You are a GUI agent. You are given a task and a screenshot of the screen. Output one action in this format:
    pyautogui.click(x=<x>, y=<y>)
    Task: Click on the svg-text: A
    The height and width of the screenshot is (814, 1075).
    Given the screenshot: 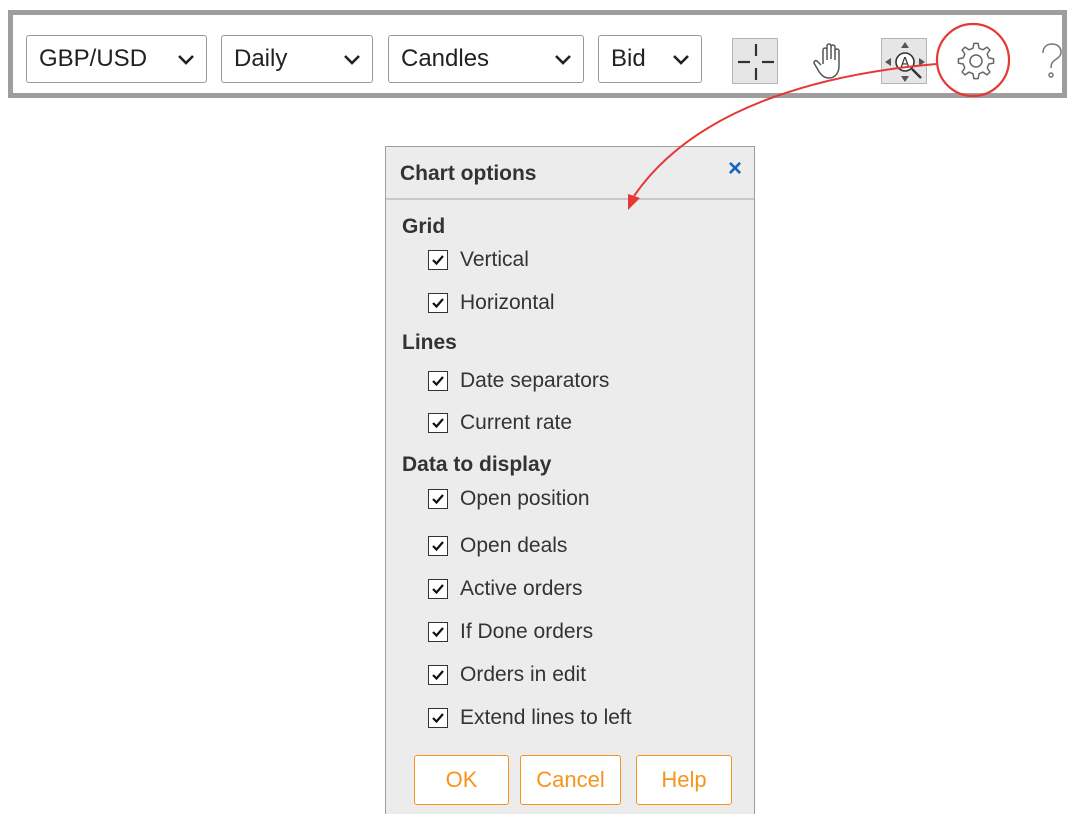 What is the action you would take?
    pyautogui.click(x=905, y=63)
    